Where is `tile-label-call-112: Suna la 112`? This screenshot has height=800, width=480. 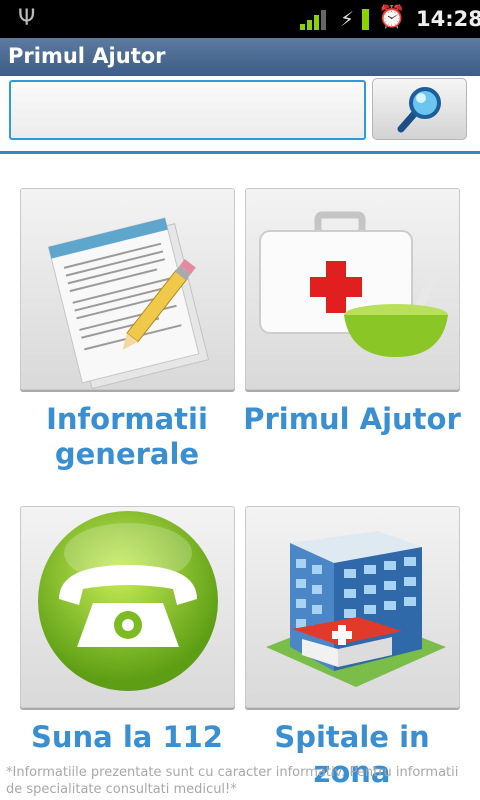 tile-label-call-112: Suna la 112 is located at coordinates (127, 737).